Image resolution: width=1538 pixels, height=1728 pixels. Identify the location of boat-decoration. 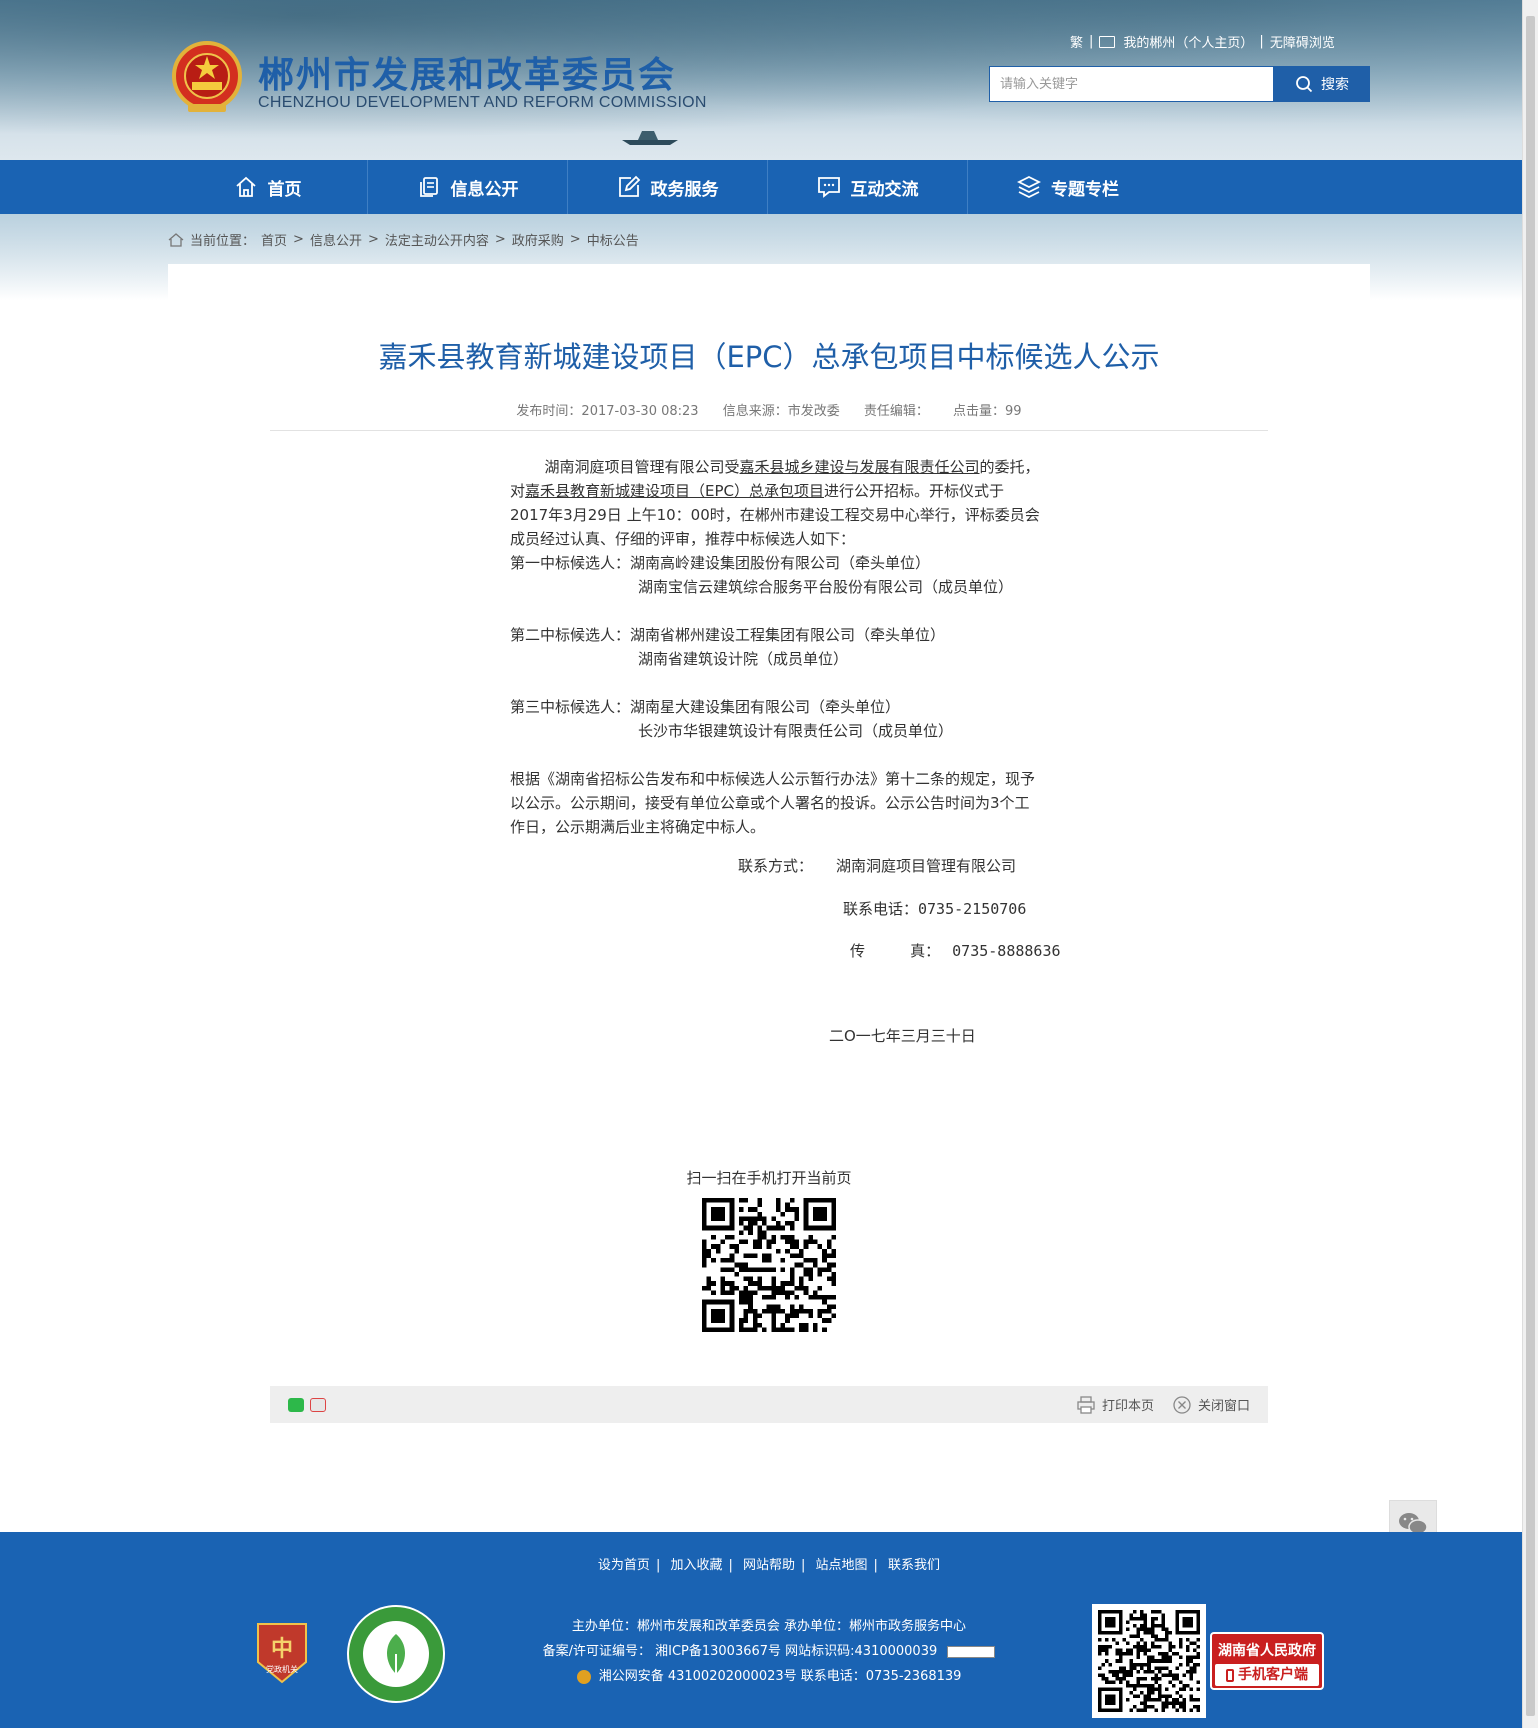
(650, 138).